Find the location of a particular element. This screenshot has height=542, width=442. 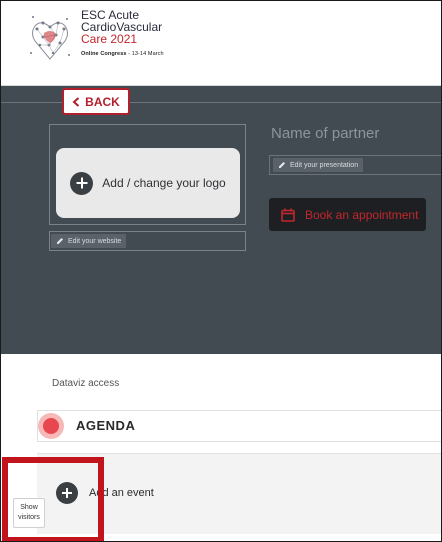

show-visitors-button: Show visitors is located at coordinates (29, 513).